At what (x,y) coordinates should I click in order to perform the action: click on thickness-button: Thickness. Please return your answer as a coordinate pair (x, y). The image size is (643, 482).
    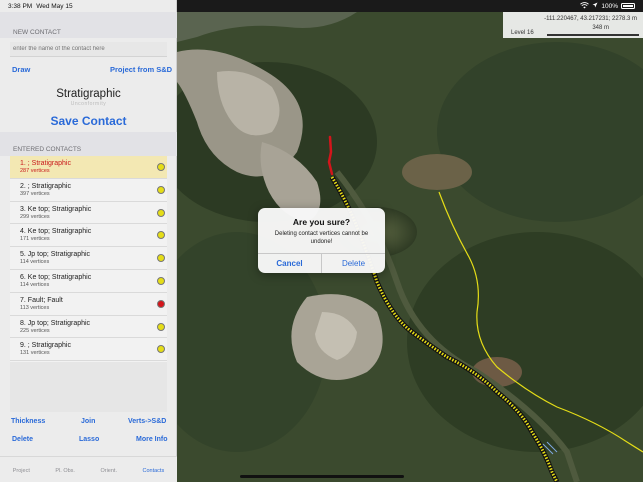
    Looking at the image, I should click on (28, 421).